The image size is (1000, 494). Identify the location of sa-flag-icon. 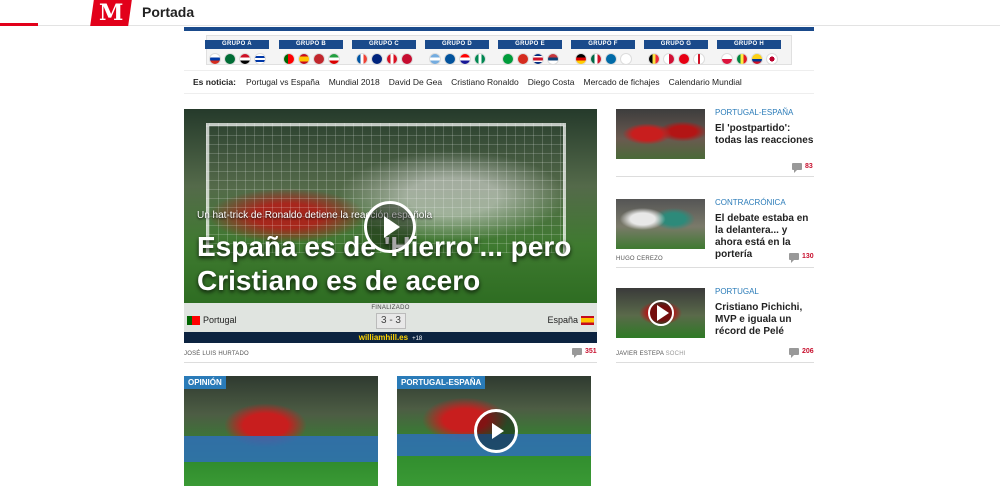
(229, 59).